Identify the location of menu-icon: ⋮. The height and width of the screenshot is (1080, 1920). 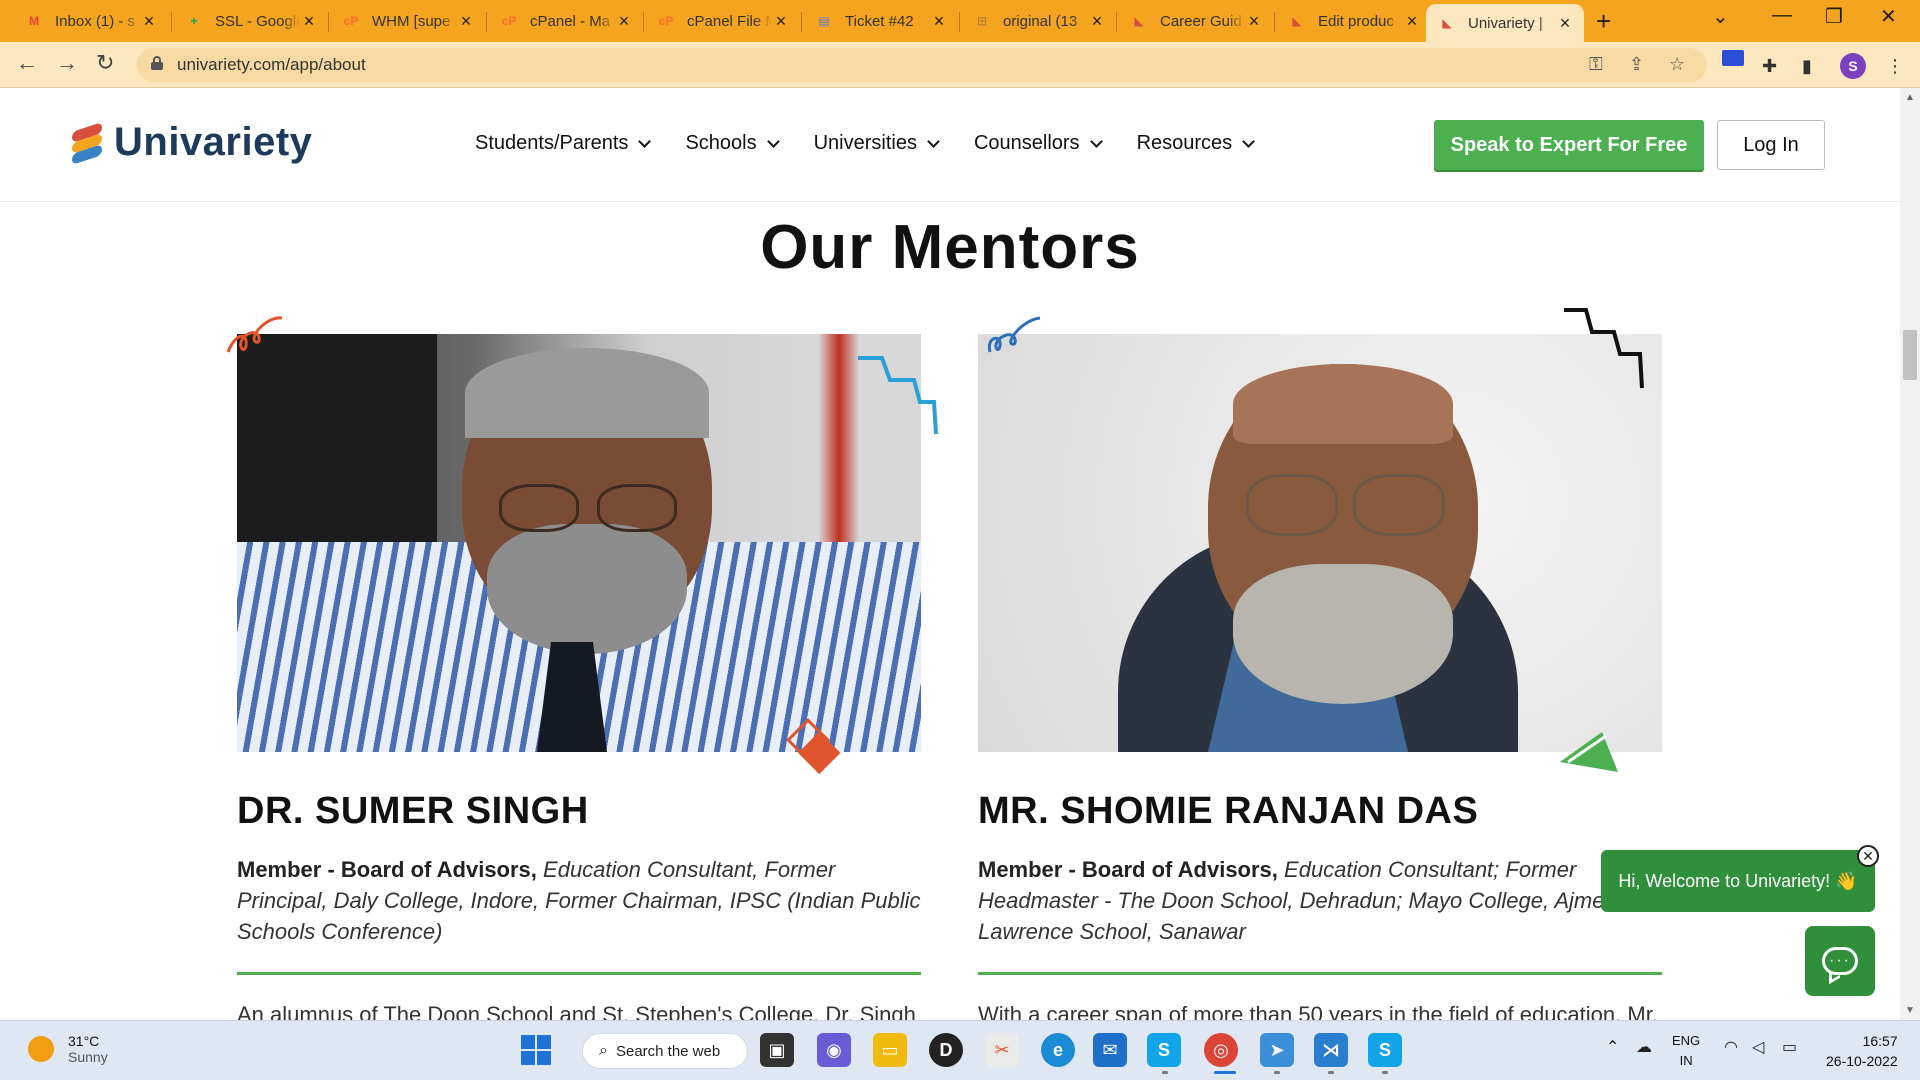
(1895, 66).